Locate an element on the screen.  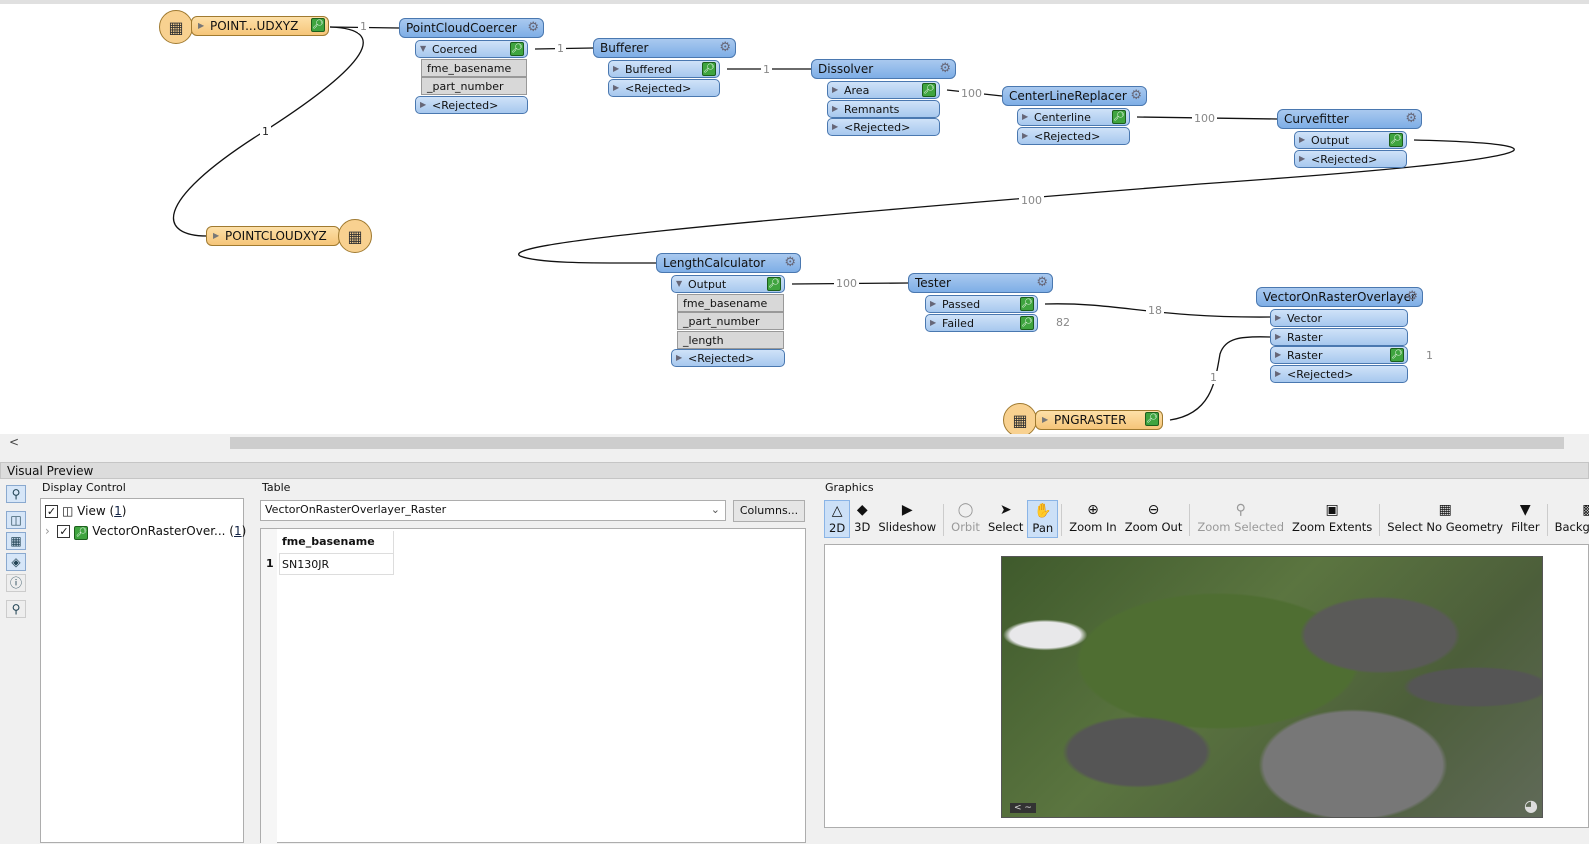
input-port: Raster is located at coordinates (1339, 336).